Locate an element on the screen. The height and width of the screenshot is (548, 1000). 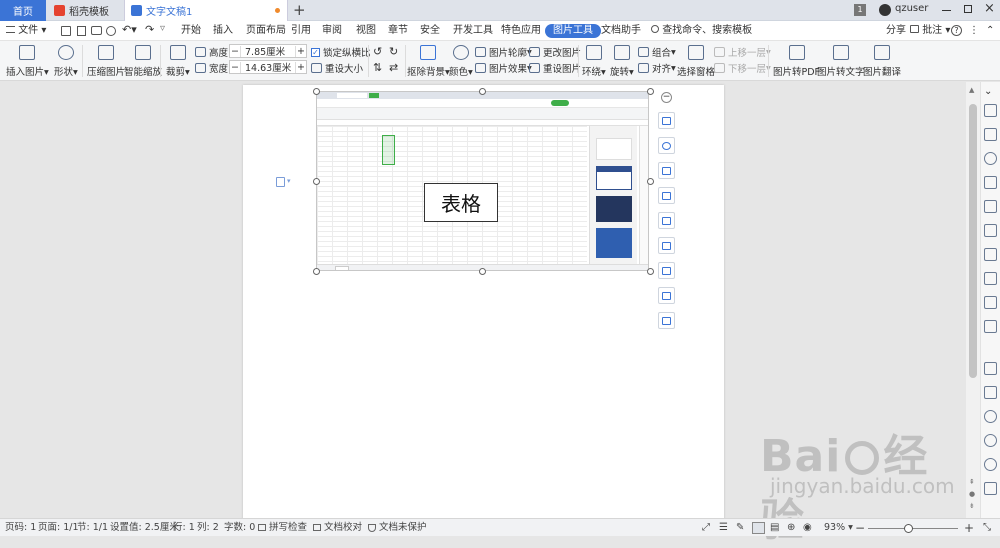
tab-daoke-templates: 稻壳模板 is located at coordinates (84, 10).